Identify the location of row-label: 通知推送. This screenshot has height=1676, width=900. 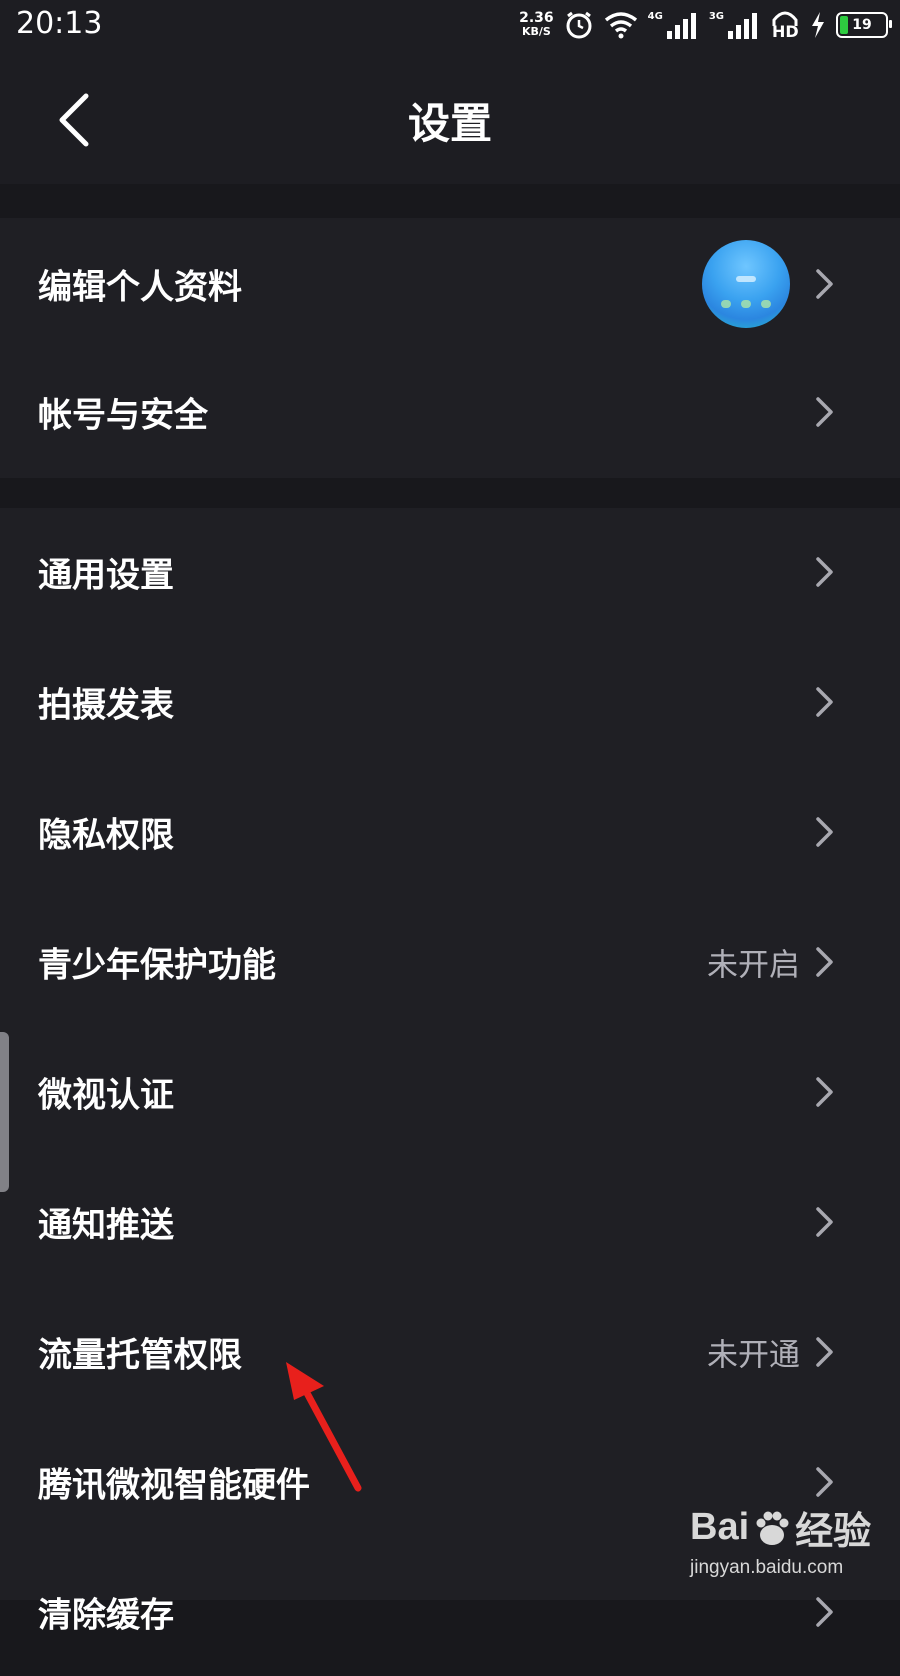
(106, 1225).